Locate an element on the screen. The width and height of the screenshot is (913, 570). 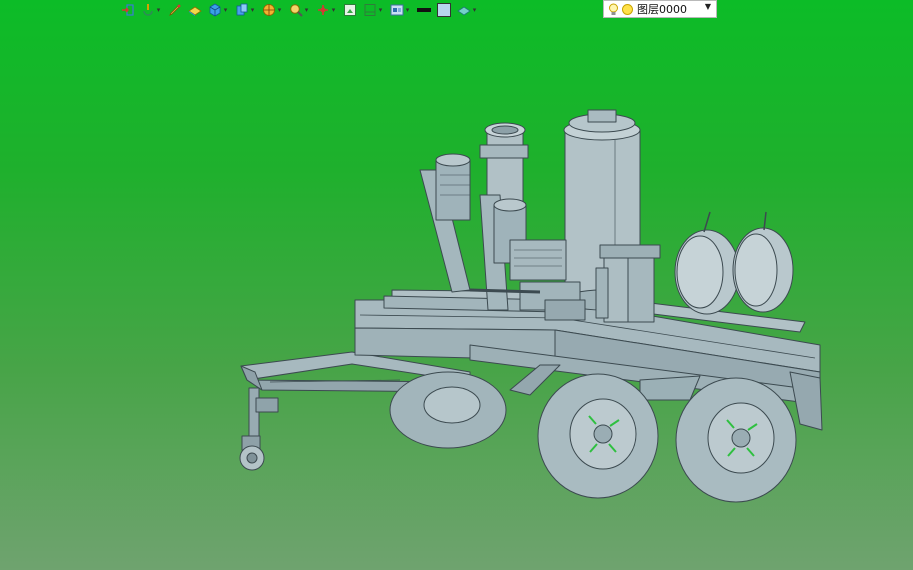
axis-button: ▾ is located at coordinates (326, 9).